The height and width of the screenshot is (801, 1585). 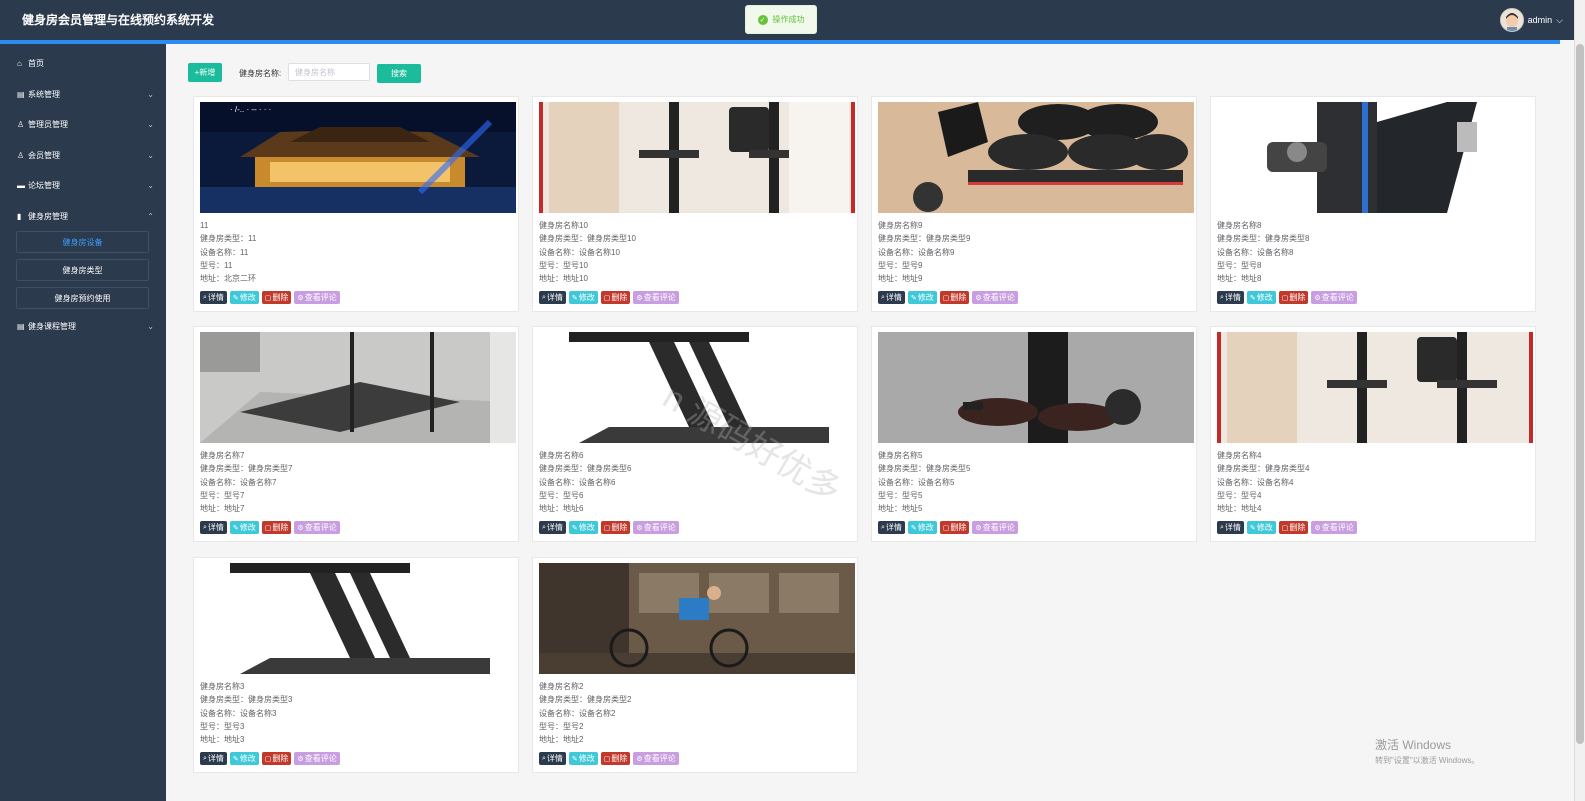 What do you see at coordinates (21, 326) in the screenshot?
I see `course-icon: ▤` at bounding box center [21, 326].